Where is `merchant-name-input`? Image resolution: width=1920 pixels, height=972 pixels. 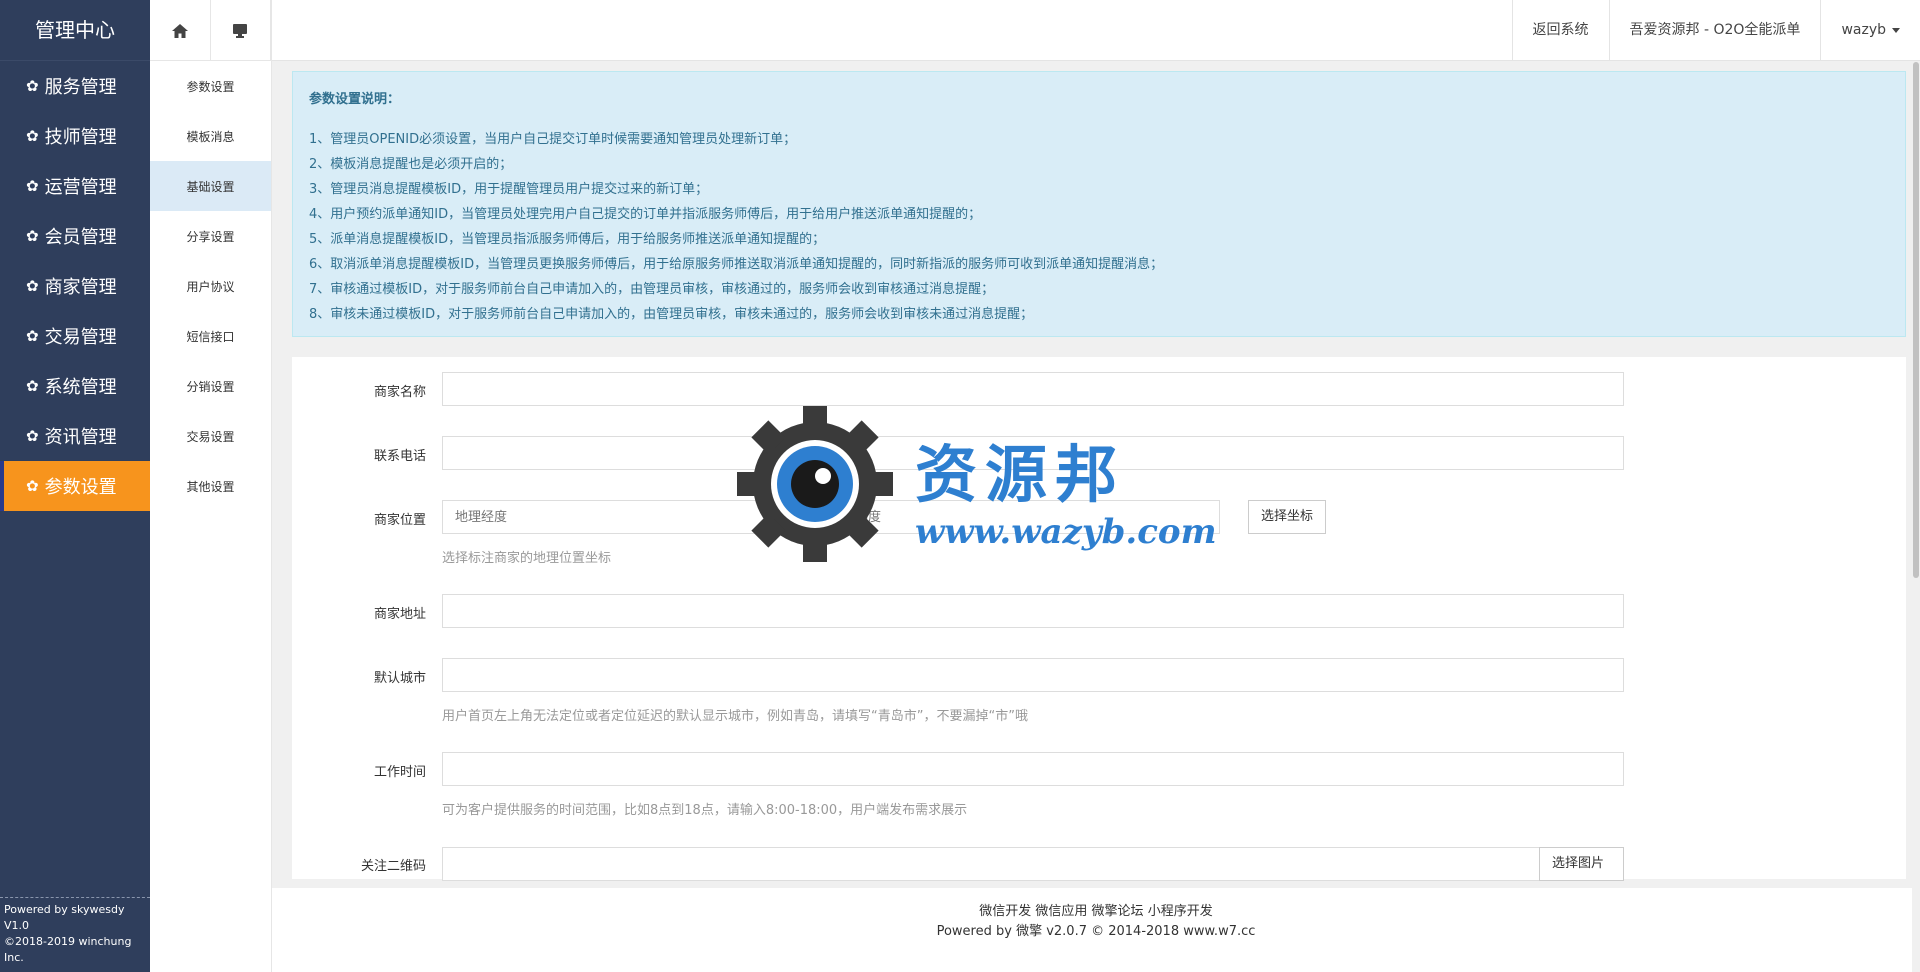
merchant-name-input is located at coordinates (1033, 389).